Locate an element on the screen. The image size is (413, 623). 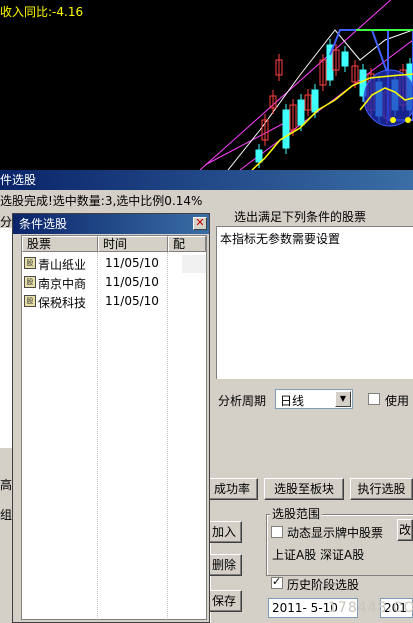
column-header-stock: 股票 is located at coordinates (60, 244).